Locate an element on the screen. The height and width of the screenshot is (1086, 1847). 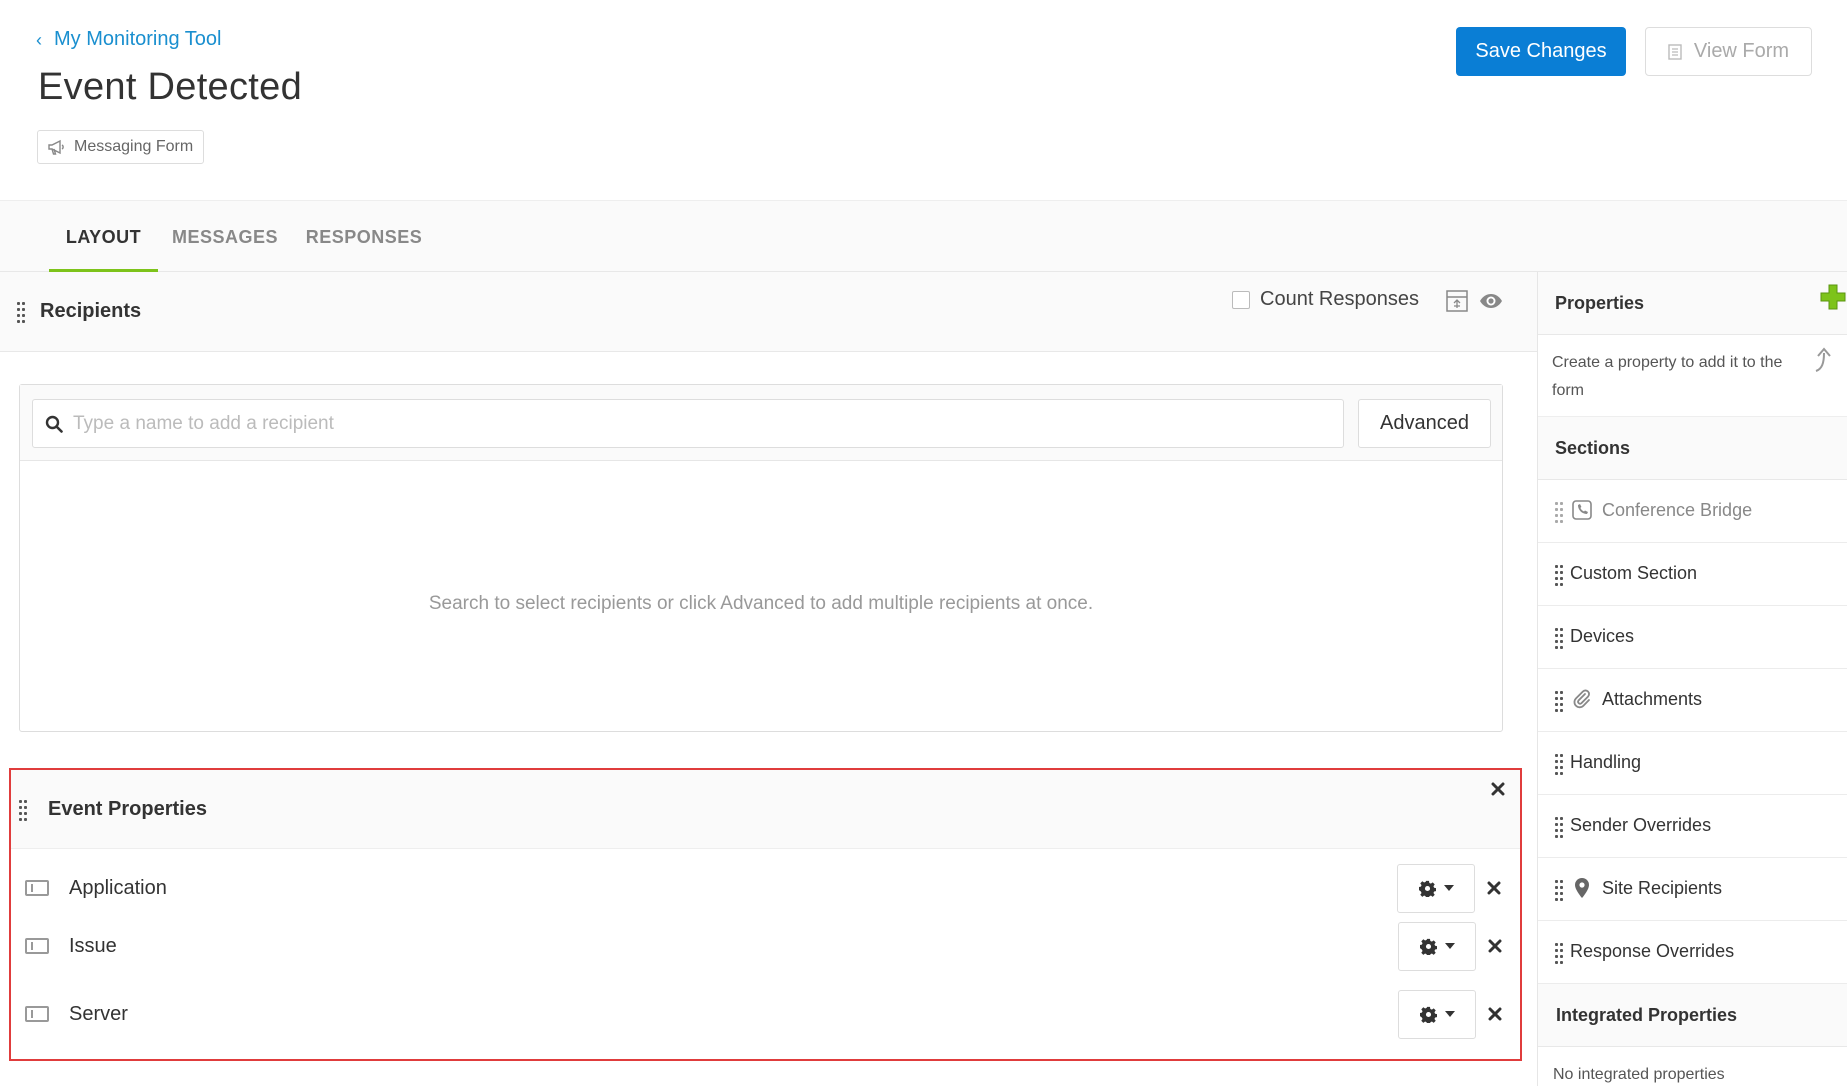
recipient-toolbar: Advanced is located at coordinates (761, 423).